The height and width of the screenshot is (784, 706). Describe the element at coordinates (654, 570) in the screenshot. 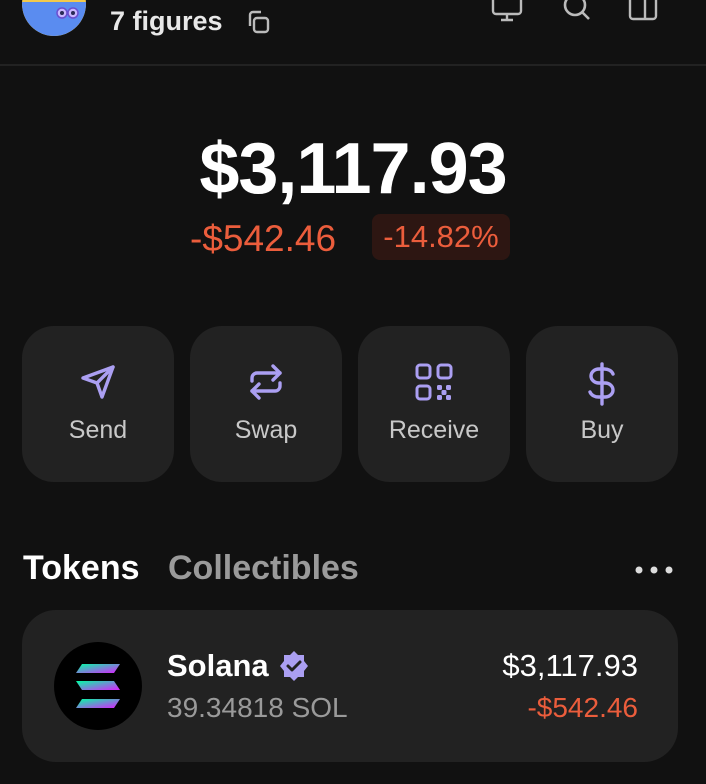

I see `more-options-icon` at that location.